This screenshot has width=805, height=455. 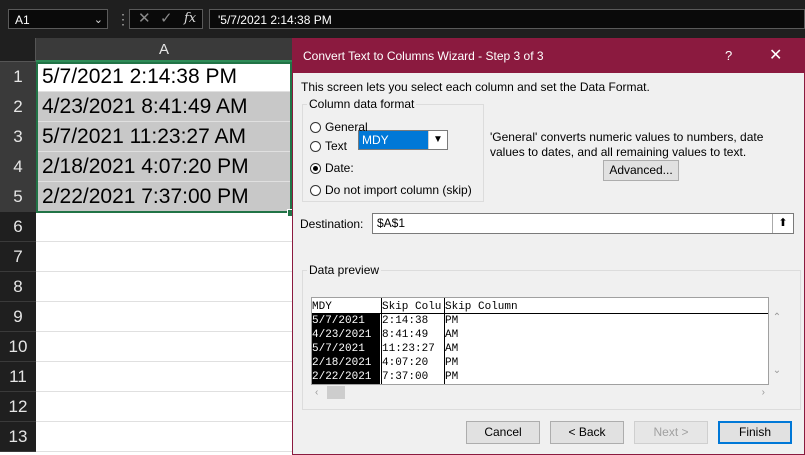 What do you see at coordinates (755, 432) in the screenshot?
I see `finish-button: Finish` at bounding box center [755, 432].